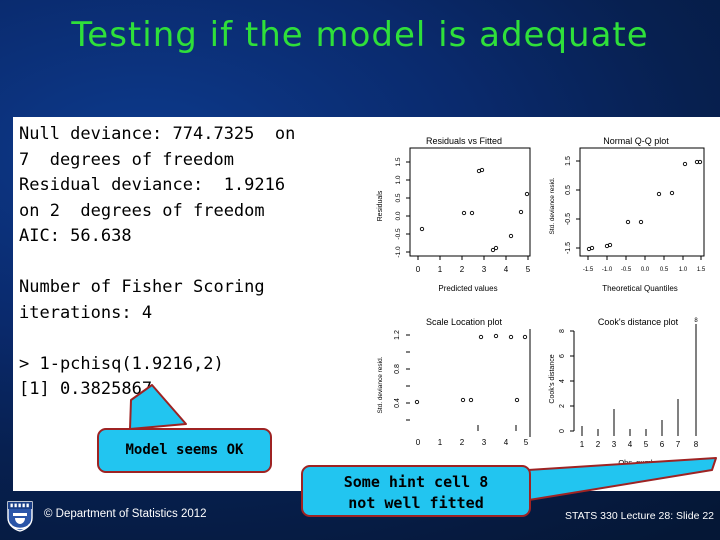  Describe the element at coordinates (464, 141) in the screenshot. I see `chart-title-0: Residuals vs Fitted` at that location.